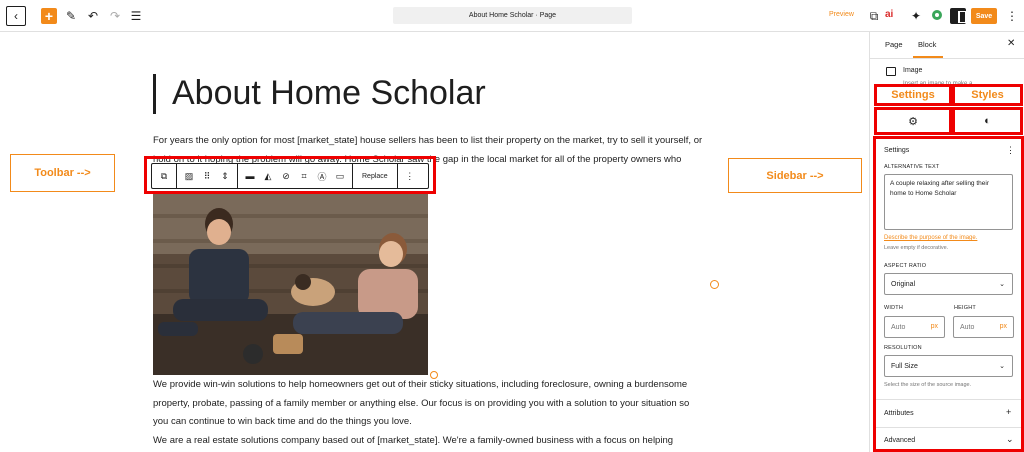 Image resolution: width=1024 pixels, height=452 pixels. I want to click on resolution-select: Full Size ⌄, so click(948, 366).